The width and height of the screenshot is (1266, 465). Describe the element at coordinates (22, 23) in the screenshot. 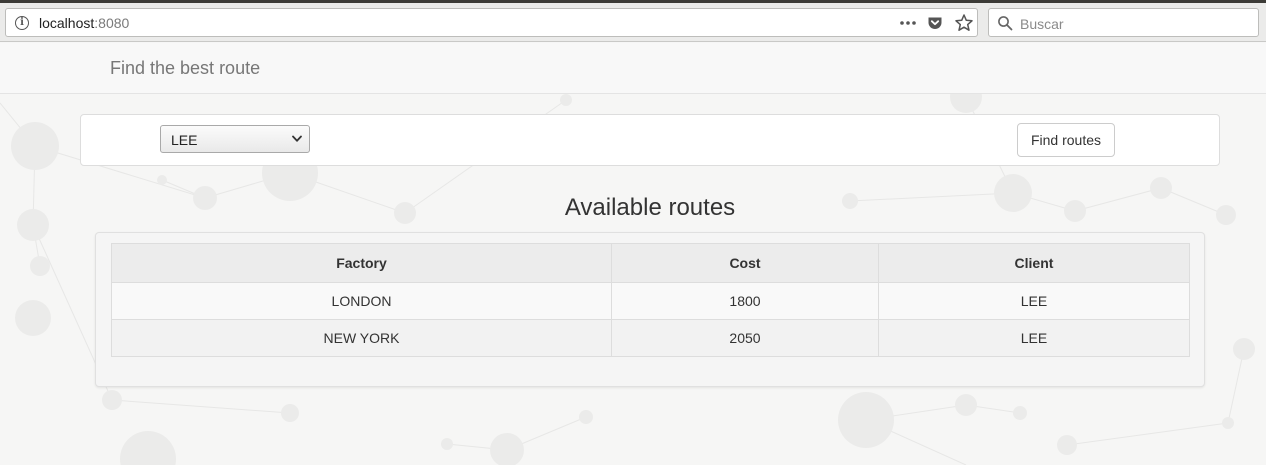

I see `info-icon: i` at that location.